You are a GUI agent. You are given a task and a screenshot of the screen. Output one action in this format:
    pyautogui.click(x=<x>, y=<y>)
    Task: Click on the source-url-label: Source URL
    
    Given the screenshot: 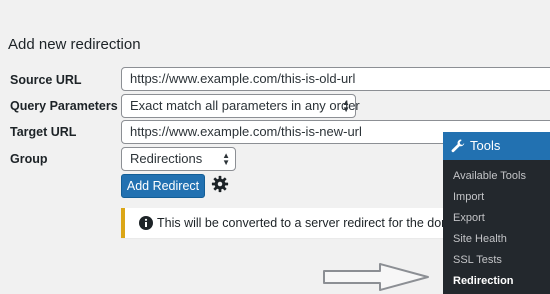 What is the action you would take?
    pyautogui.click(x=46, y=80)
    